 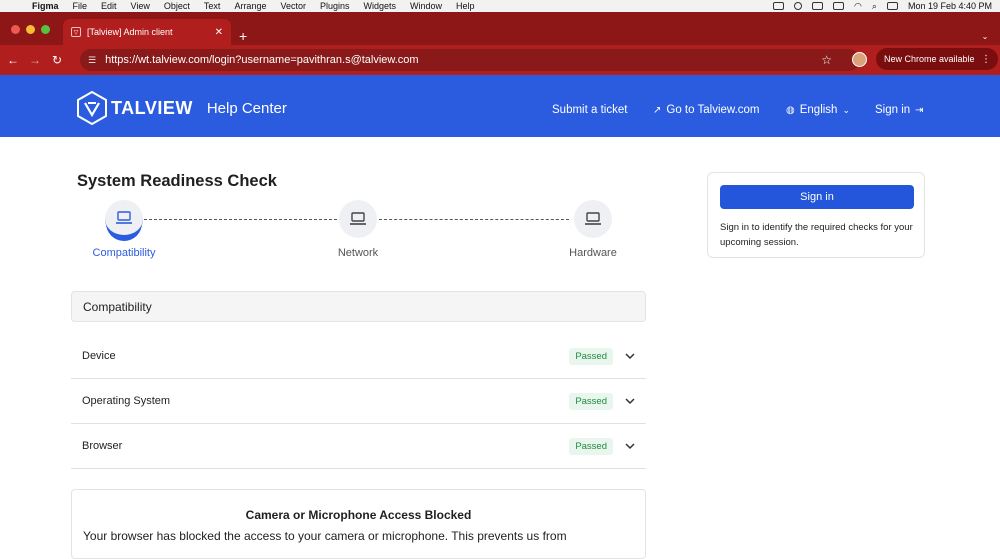 I want to click on control-center-icon, so click(x=892, y=6).